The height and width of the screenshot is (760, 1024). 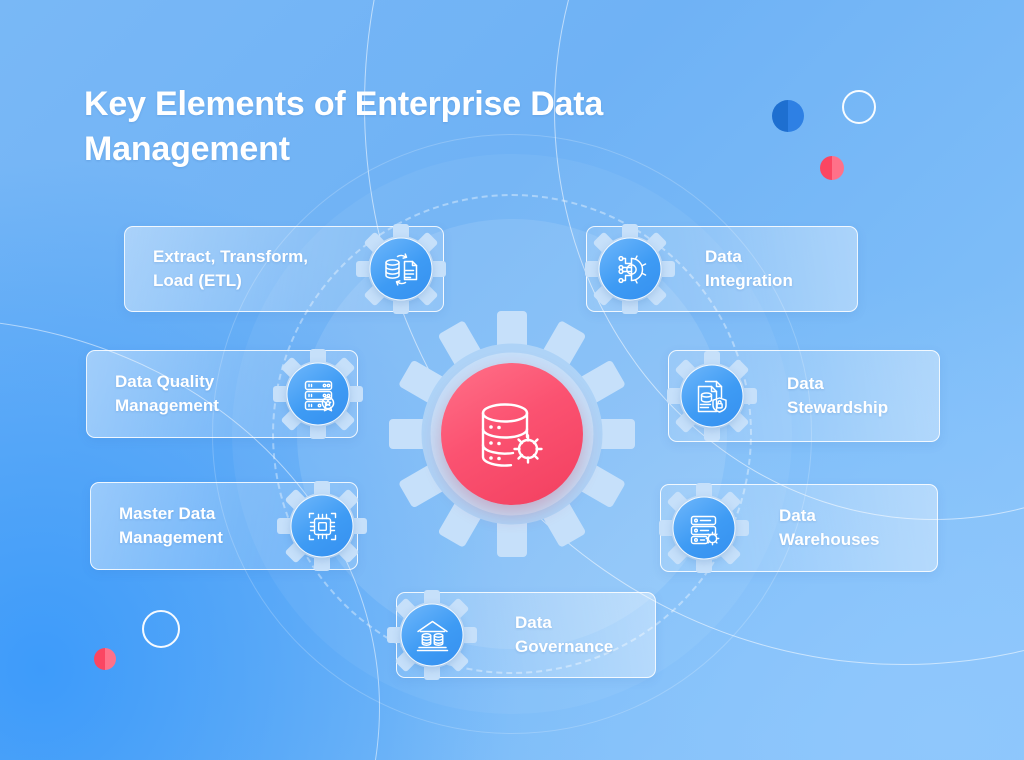 What do you see at coordinates (230, 268) in the screenshot?
I see `card-etl-label: Extract, Transform, Load (ETL)` at bounding box center [230, 268].